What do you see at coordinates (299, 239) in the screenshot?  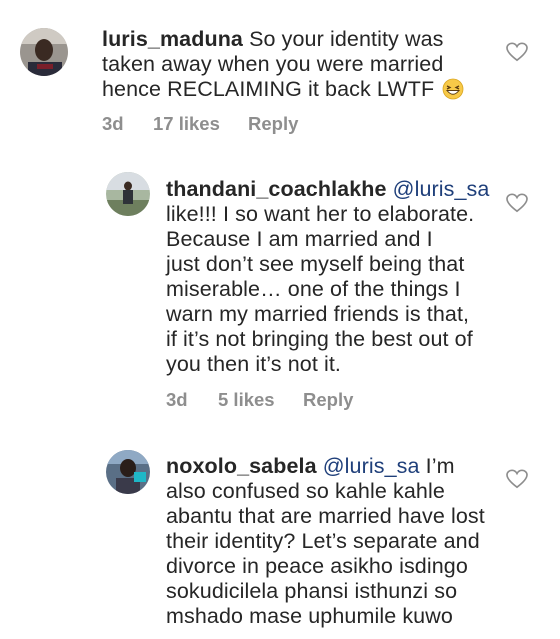 I see `comment-line: Because I am married and I` at bounding box center [299, 239].